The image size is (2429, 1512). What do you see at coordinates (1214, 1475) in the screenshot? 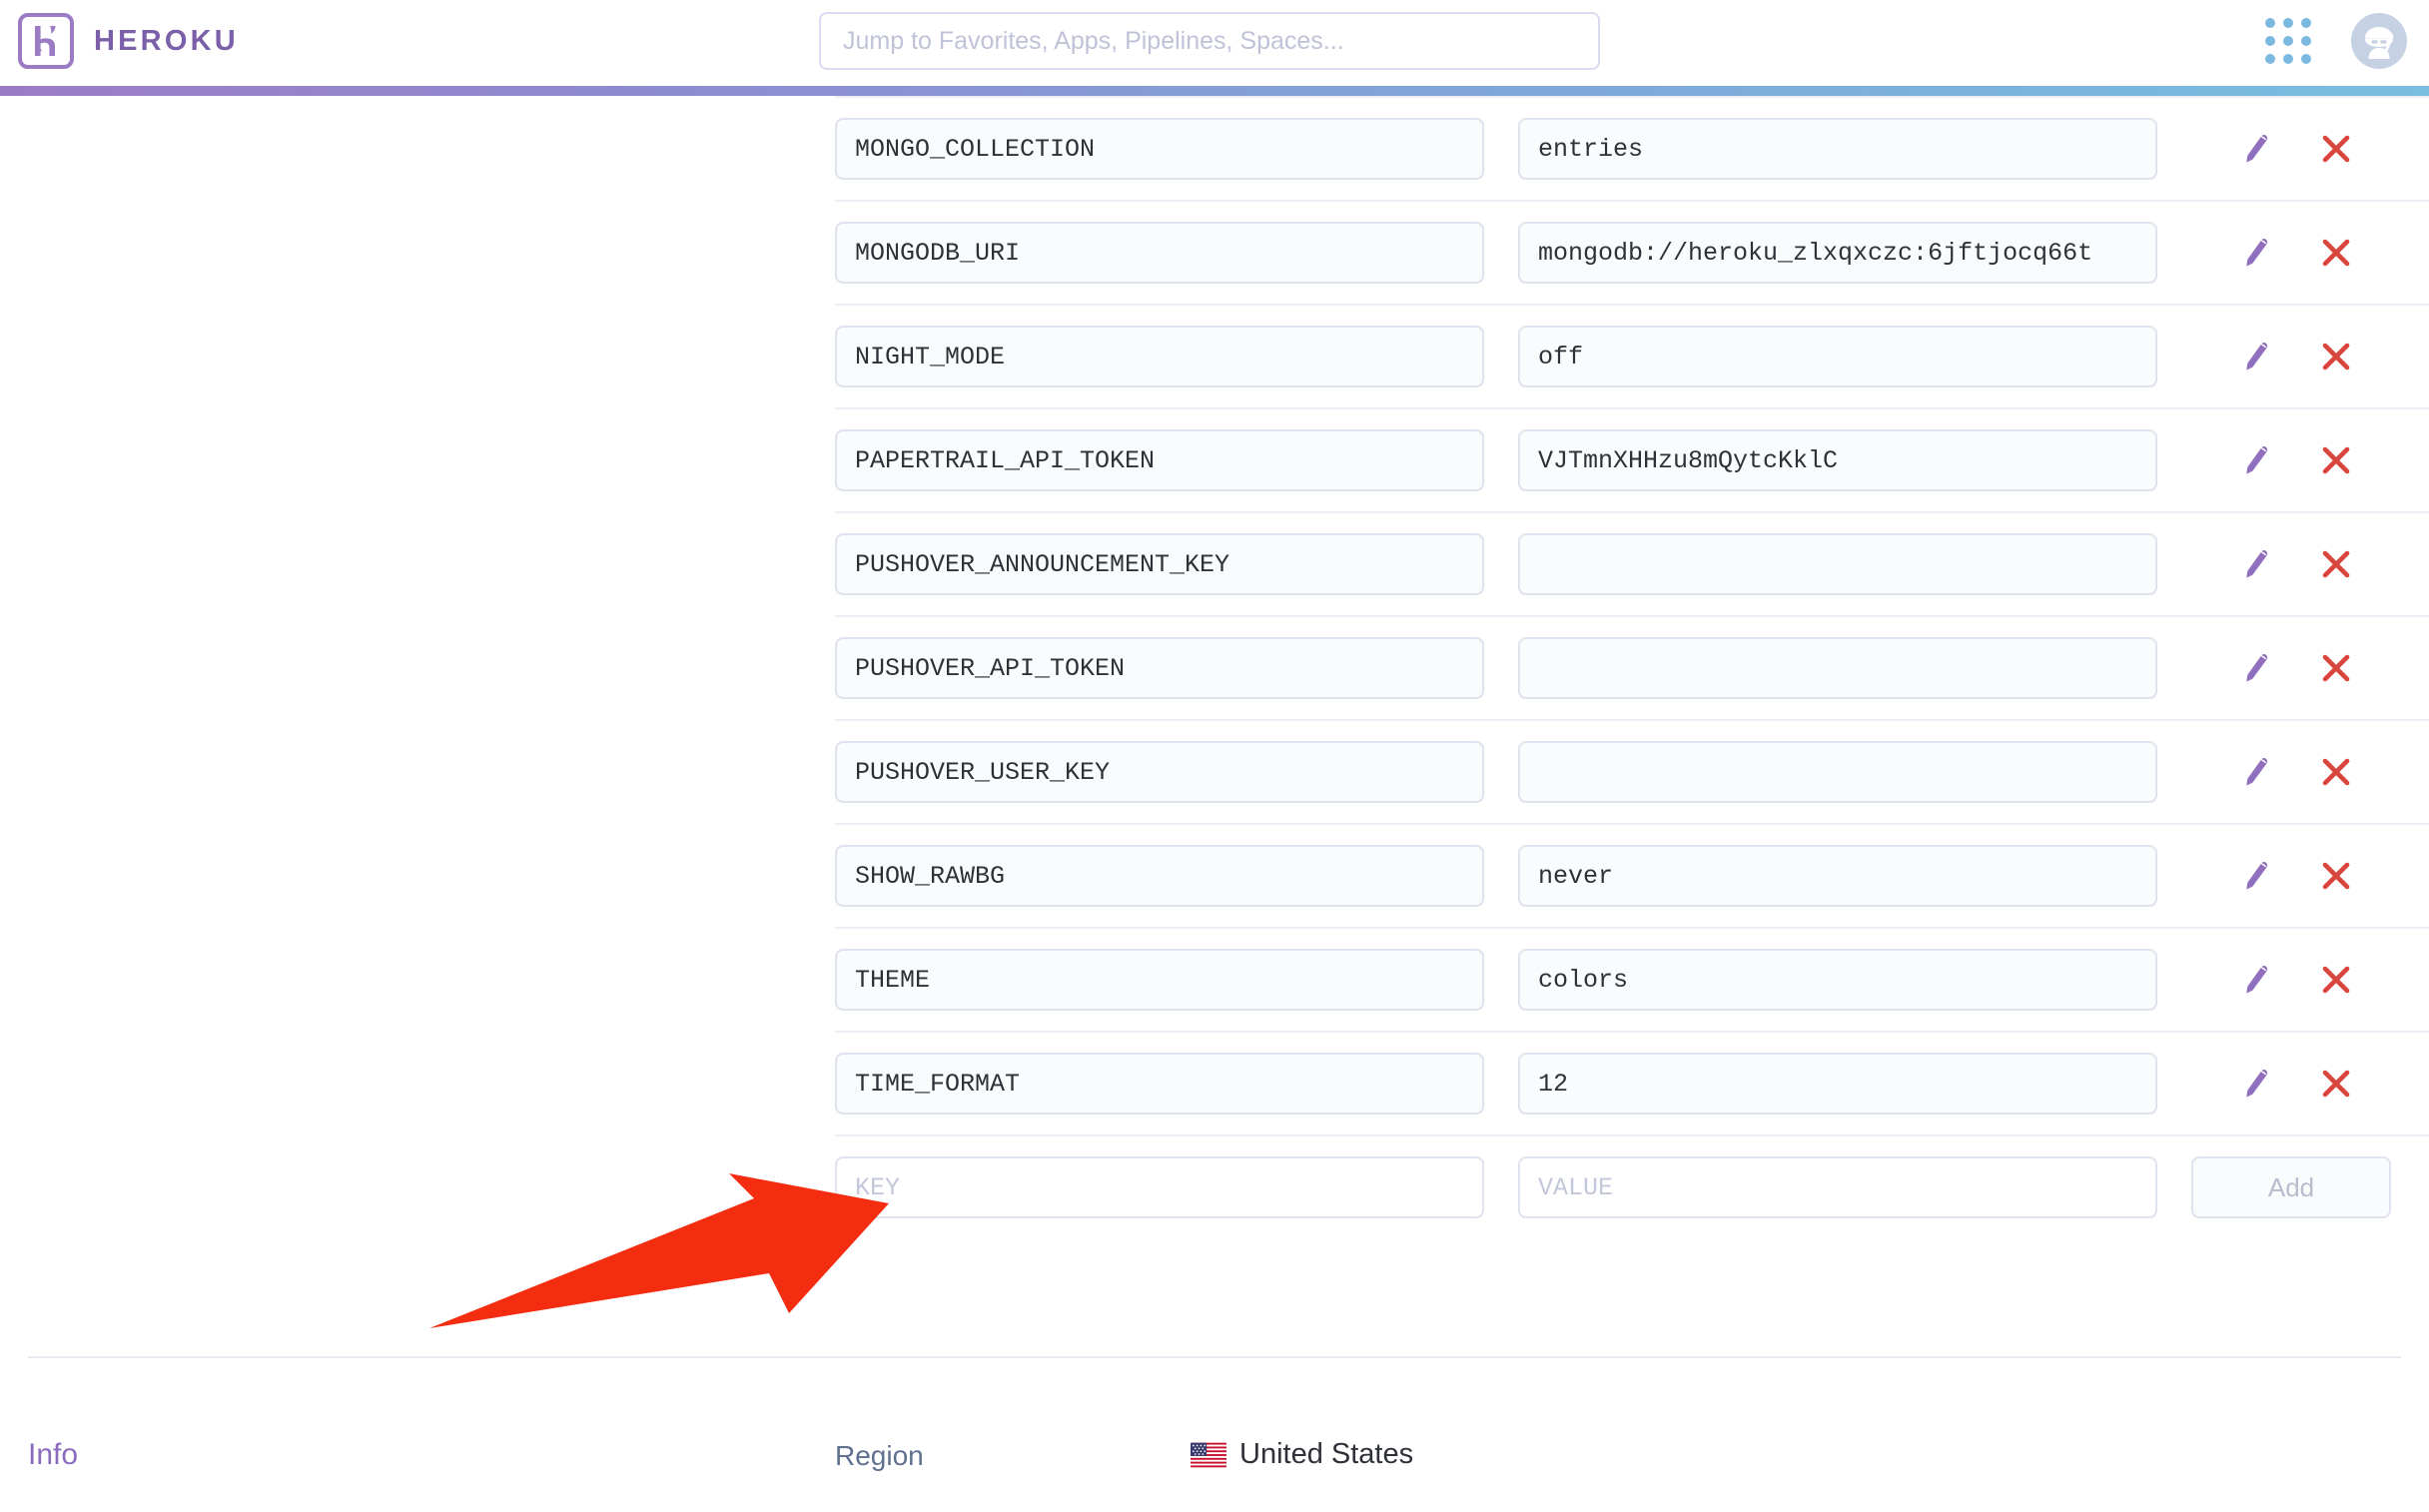
I see `info-section: Info Region United States` at bounding box center [1214, 1475].